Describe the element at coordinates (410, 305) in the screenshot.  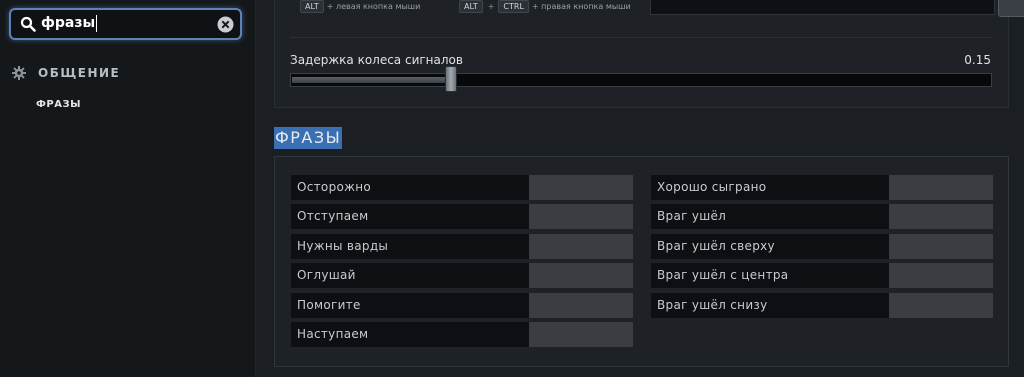
I see `phrase-label: Помогите` at that location.